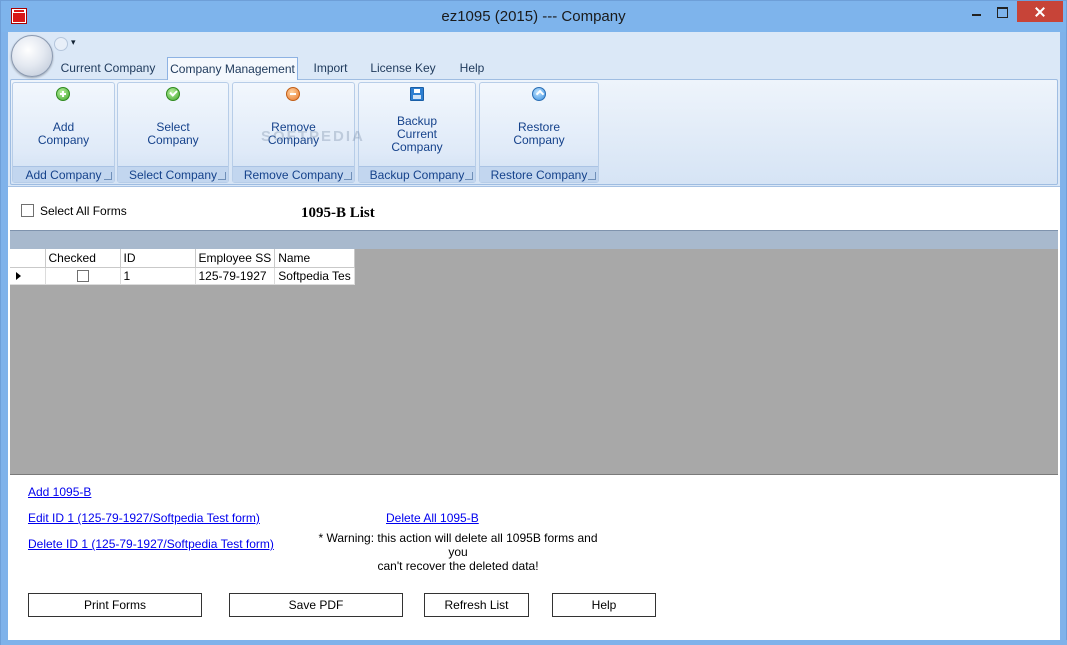 The height and width of the screenshot is (645, 1067). Describe the element at coordinates (432, 518) in the screenshot. I see `delete-all-link: Delete All 1095-B` at that location.